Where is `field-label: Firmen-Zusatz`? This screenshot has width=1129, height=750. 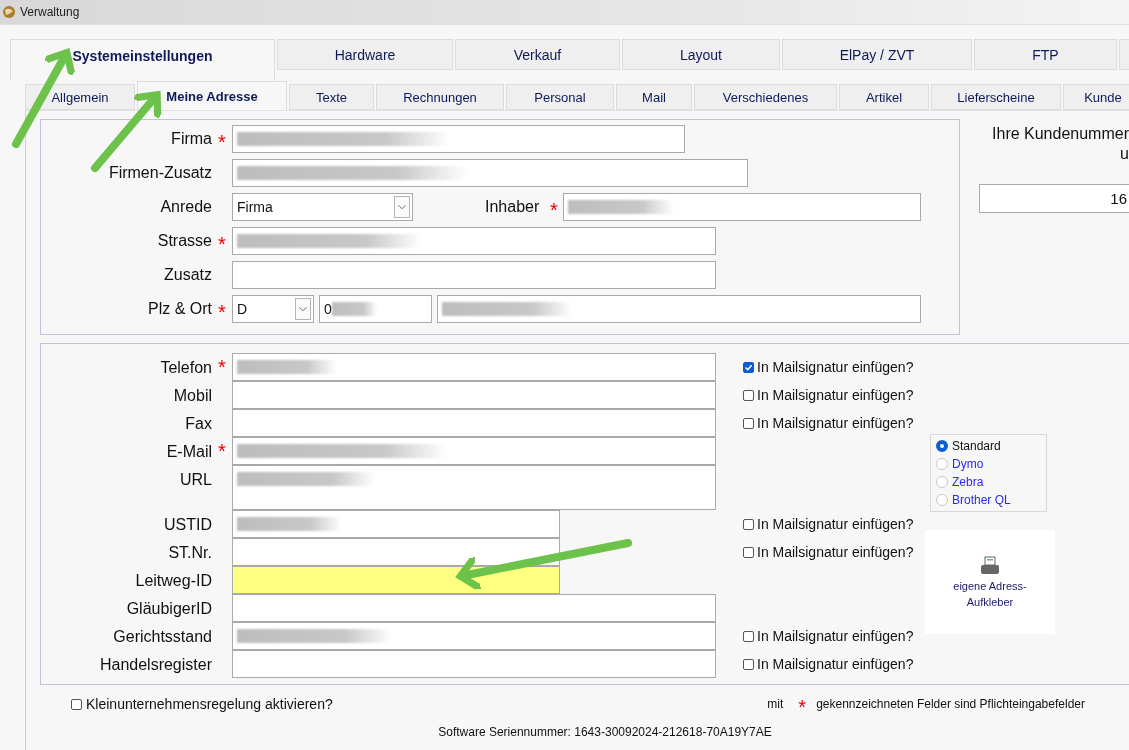 field-label: Firmen-Zusatz is located at coordinates (159, 173).